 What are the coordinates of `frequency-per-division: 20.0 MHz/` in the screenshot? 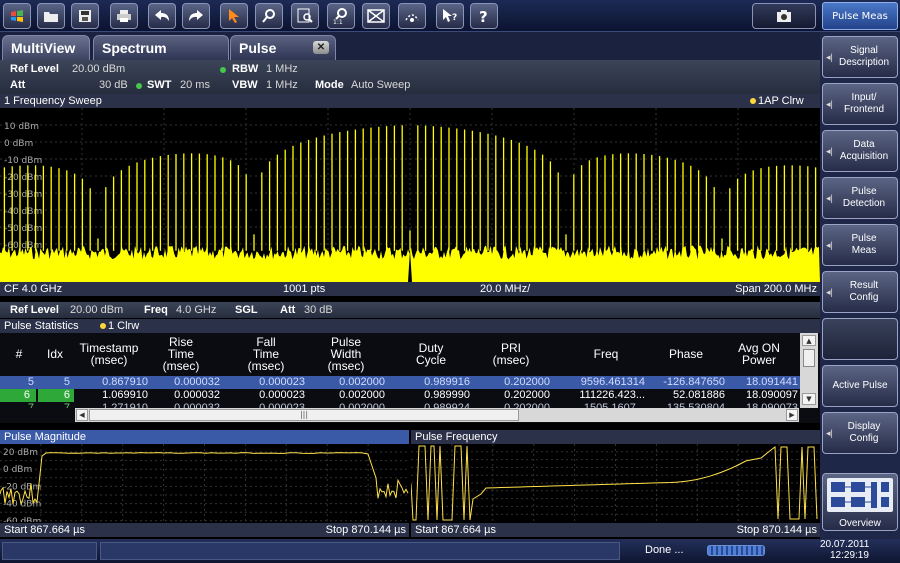 It's located at (505, 289).